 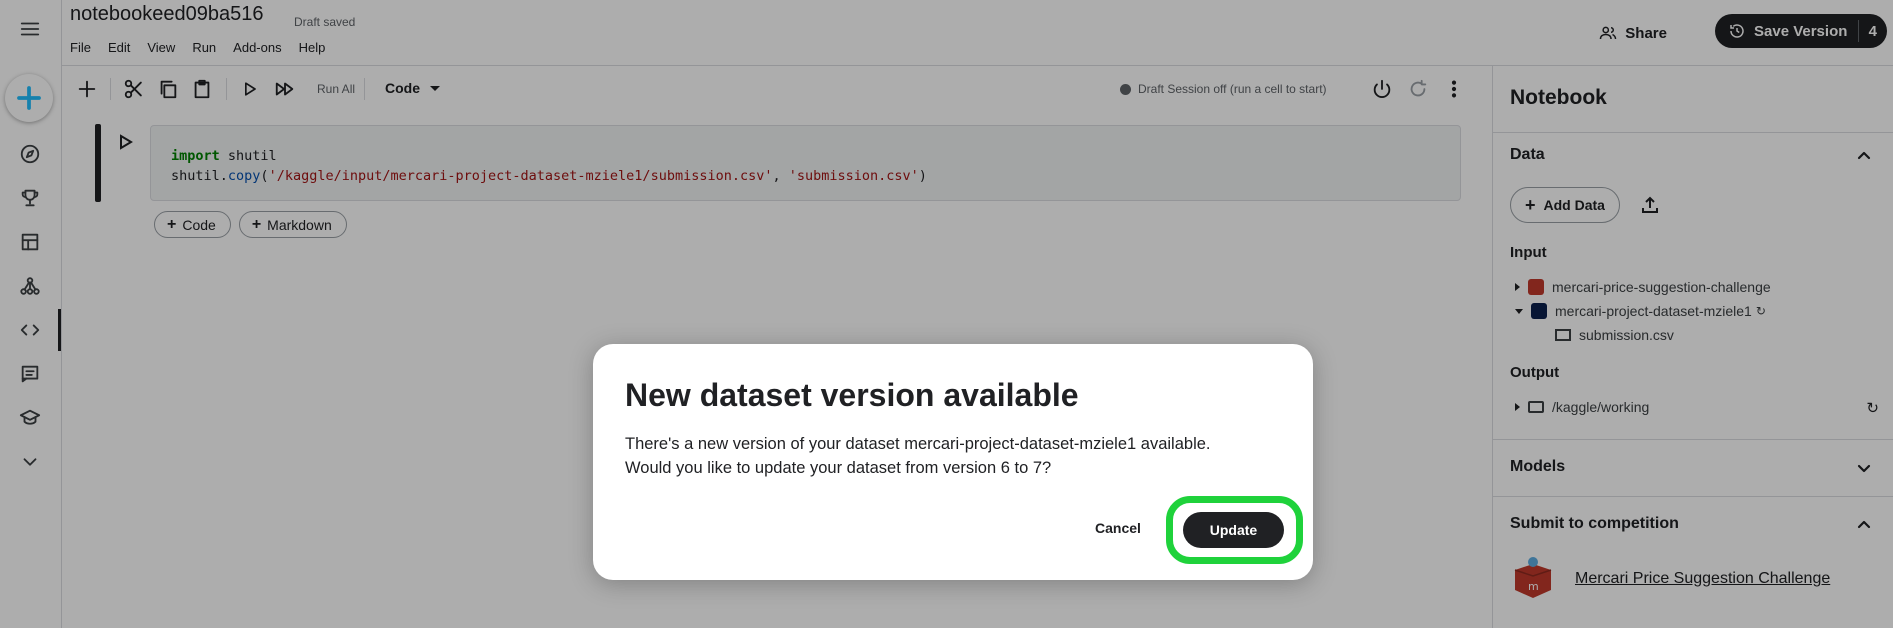 I want to click on update-button: Update, so click(x=1233, y=530).